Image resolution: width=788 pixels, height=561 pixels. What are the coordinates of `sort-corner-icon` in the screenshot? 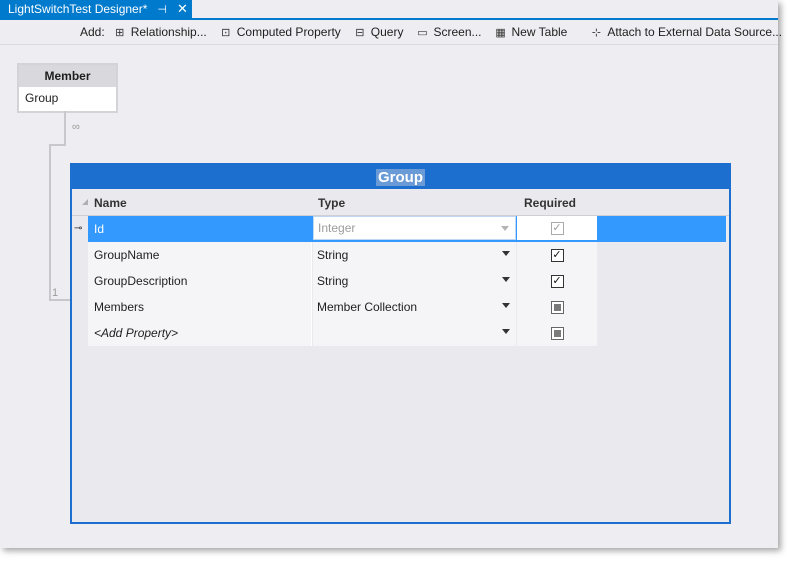 It's located at (85, 202).